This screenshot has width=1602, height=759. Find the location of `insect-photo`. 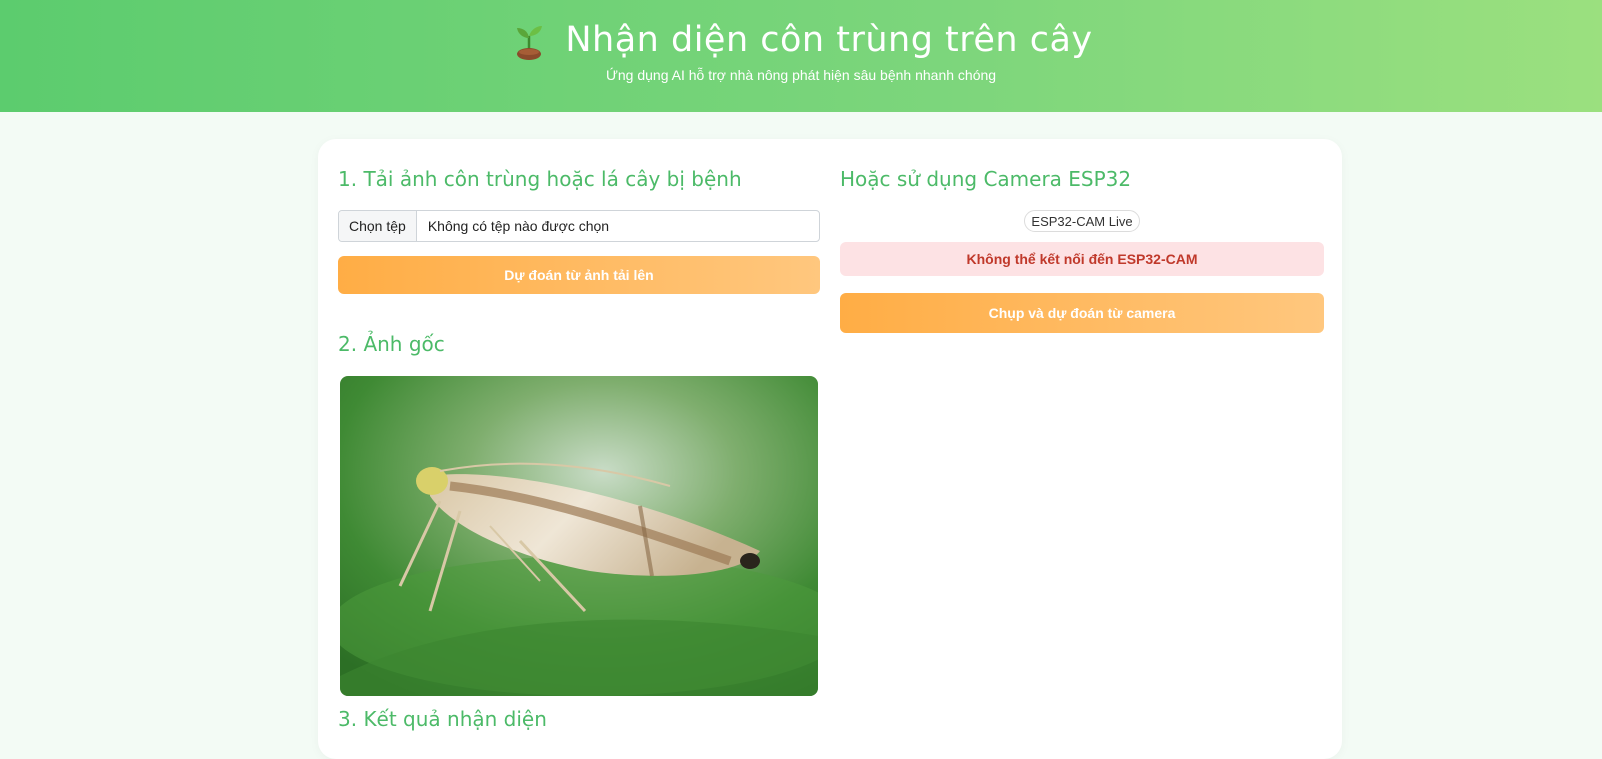

insect-photo is located at coordinates (579, 536).